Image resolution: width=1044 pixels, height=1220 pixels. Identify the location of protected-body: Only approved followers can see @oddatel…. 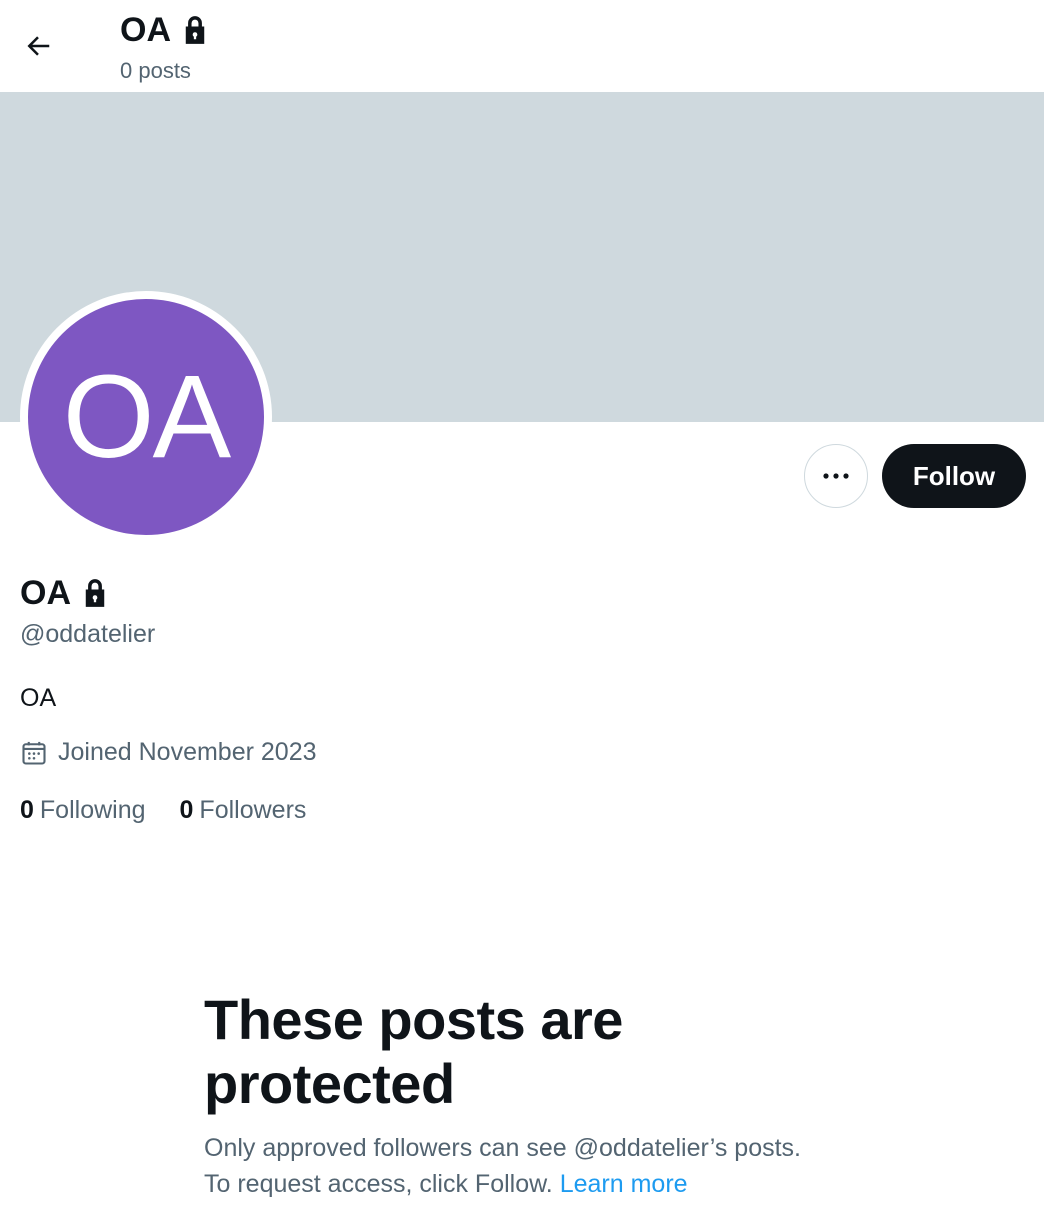
(514, 1166).